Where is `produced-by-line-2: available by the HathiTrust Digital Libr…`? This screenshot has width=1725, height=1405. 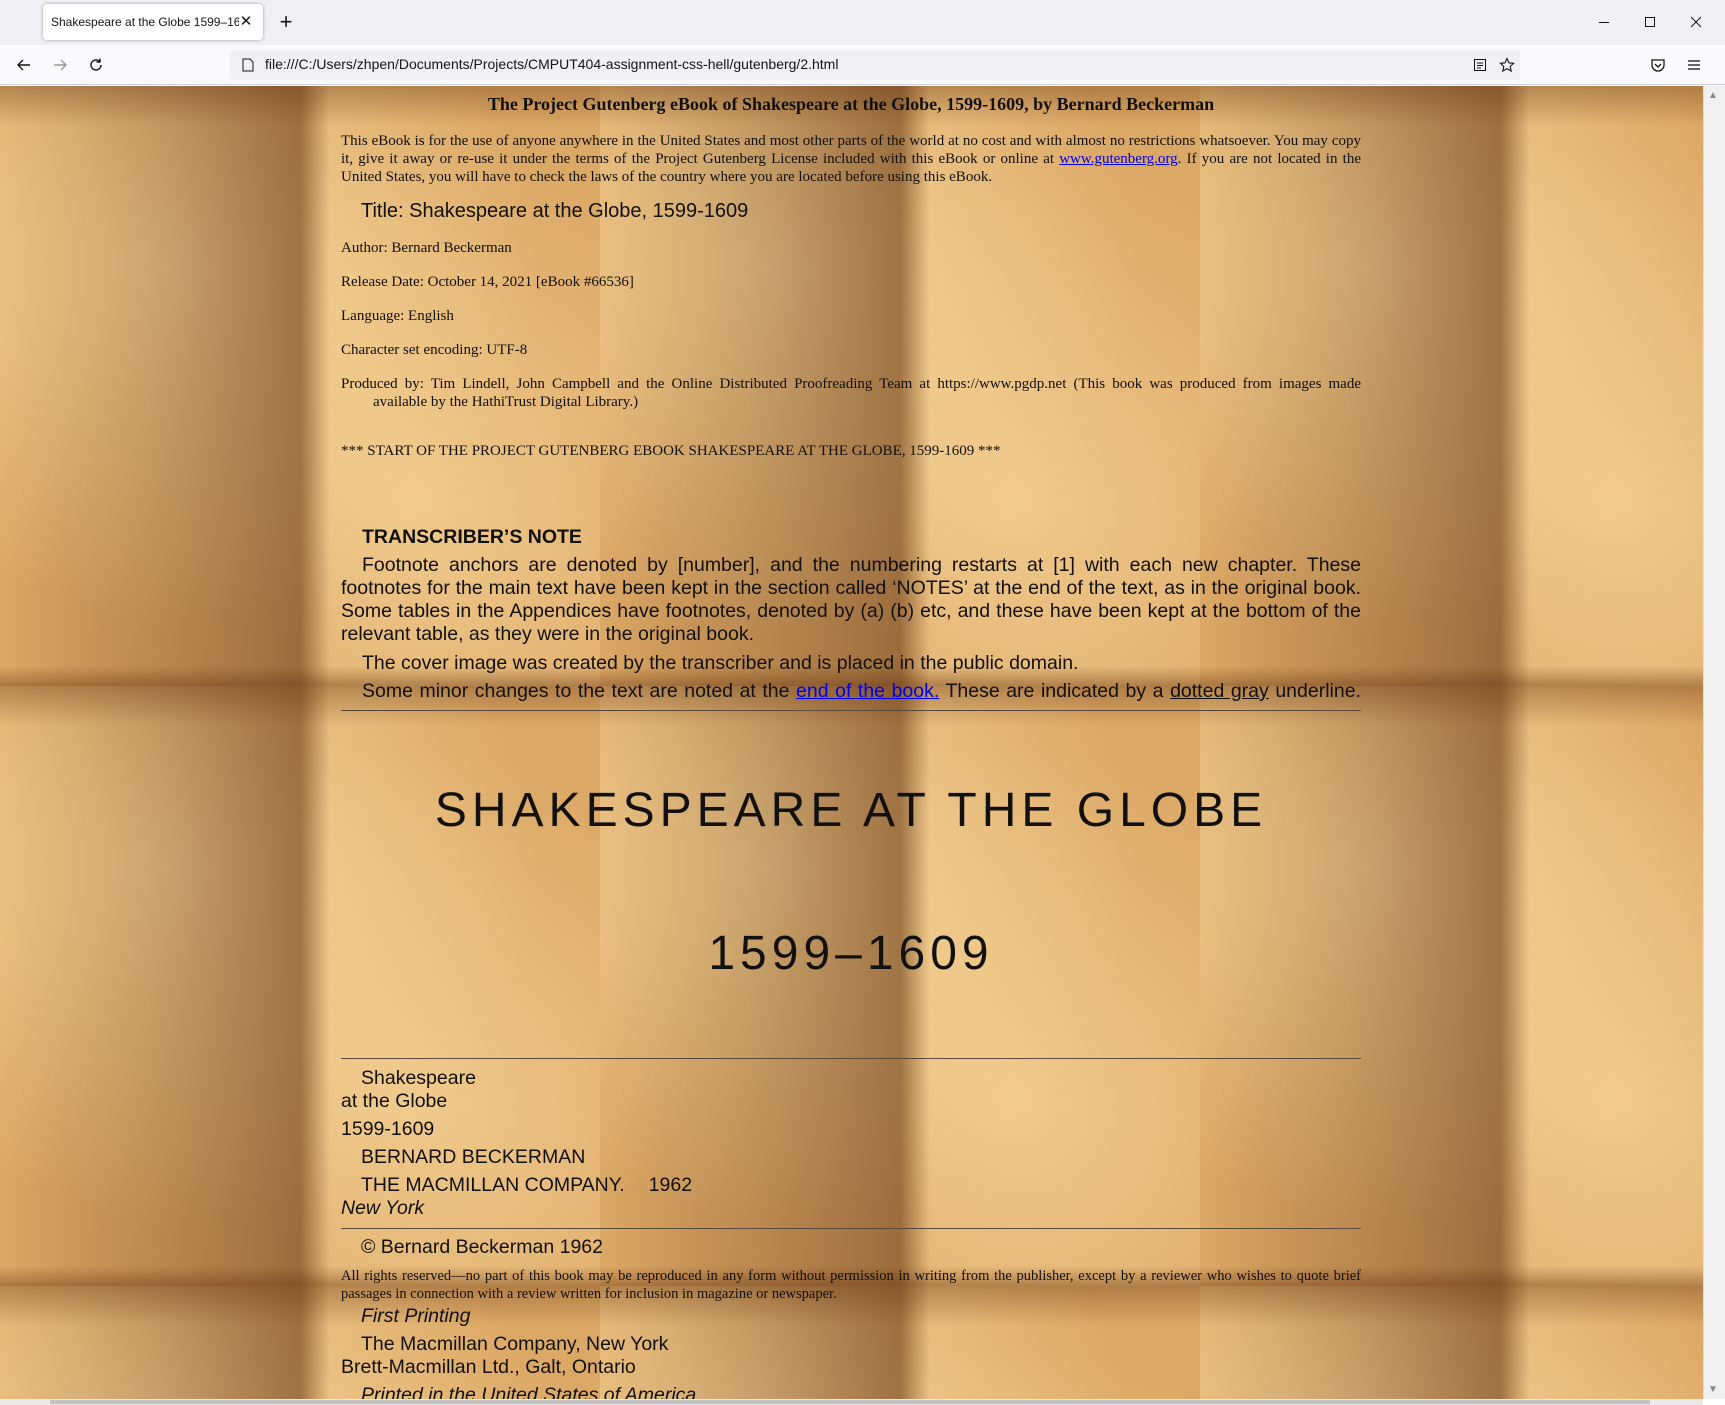 produced-by-line-2: available by the HathiTrust Digital Libr… is located at coordinates (506, 402).